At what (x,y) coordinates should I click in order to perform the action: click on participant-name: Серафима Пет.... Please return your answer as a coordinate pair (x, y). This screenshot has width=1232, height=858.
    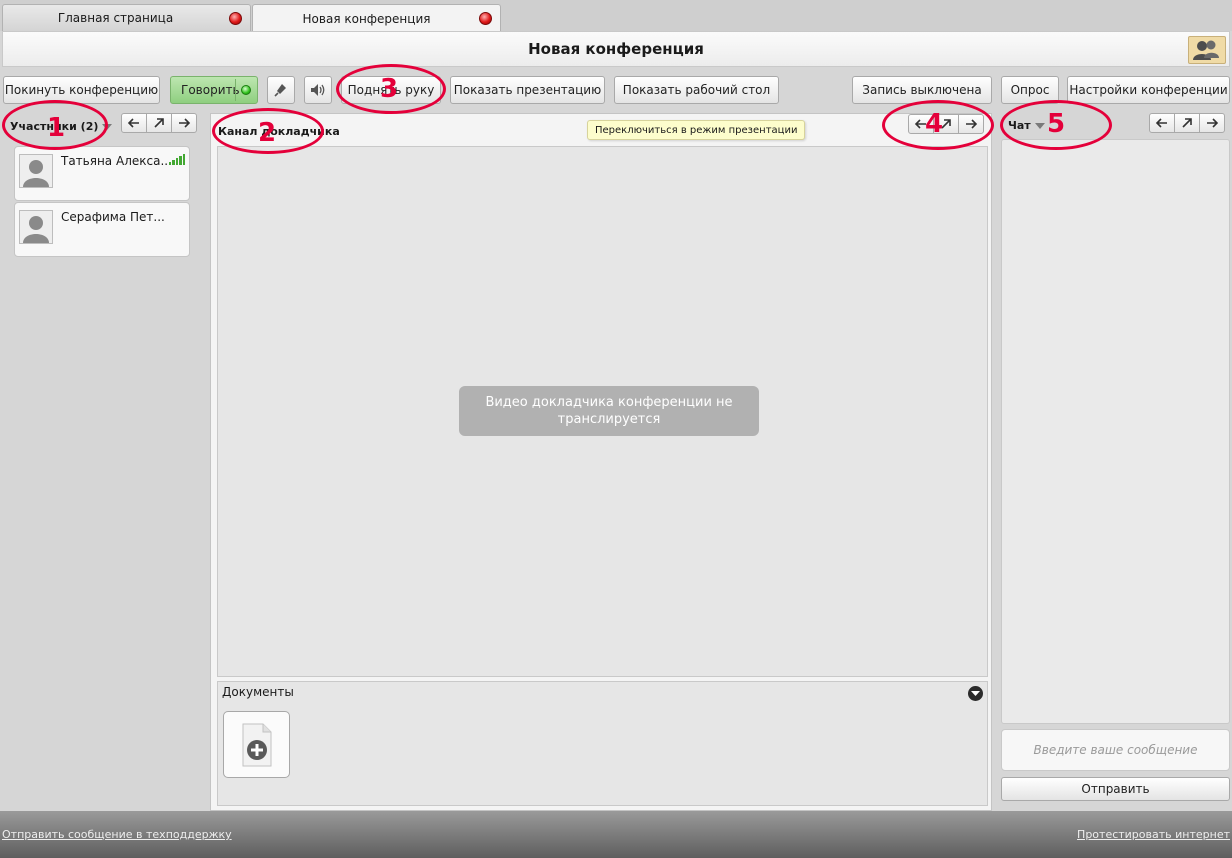
    Looking at the image, I should click on (113, 217).